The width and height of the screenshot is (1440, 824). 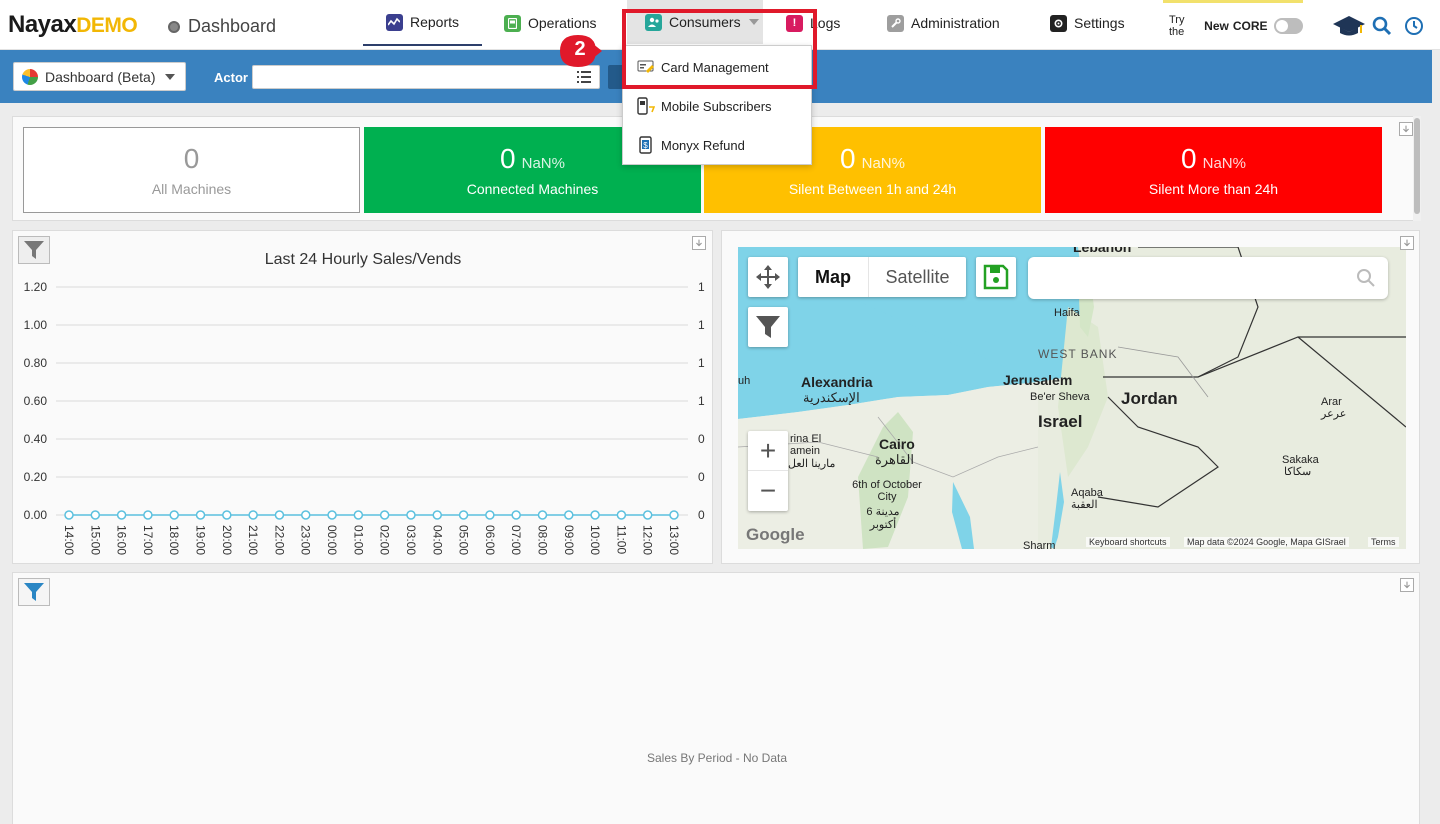 What do you see at coordinates (768, 277) in the screenshot?
I see `map-pan-button` at bounding box center [768, 277].